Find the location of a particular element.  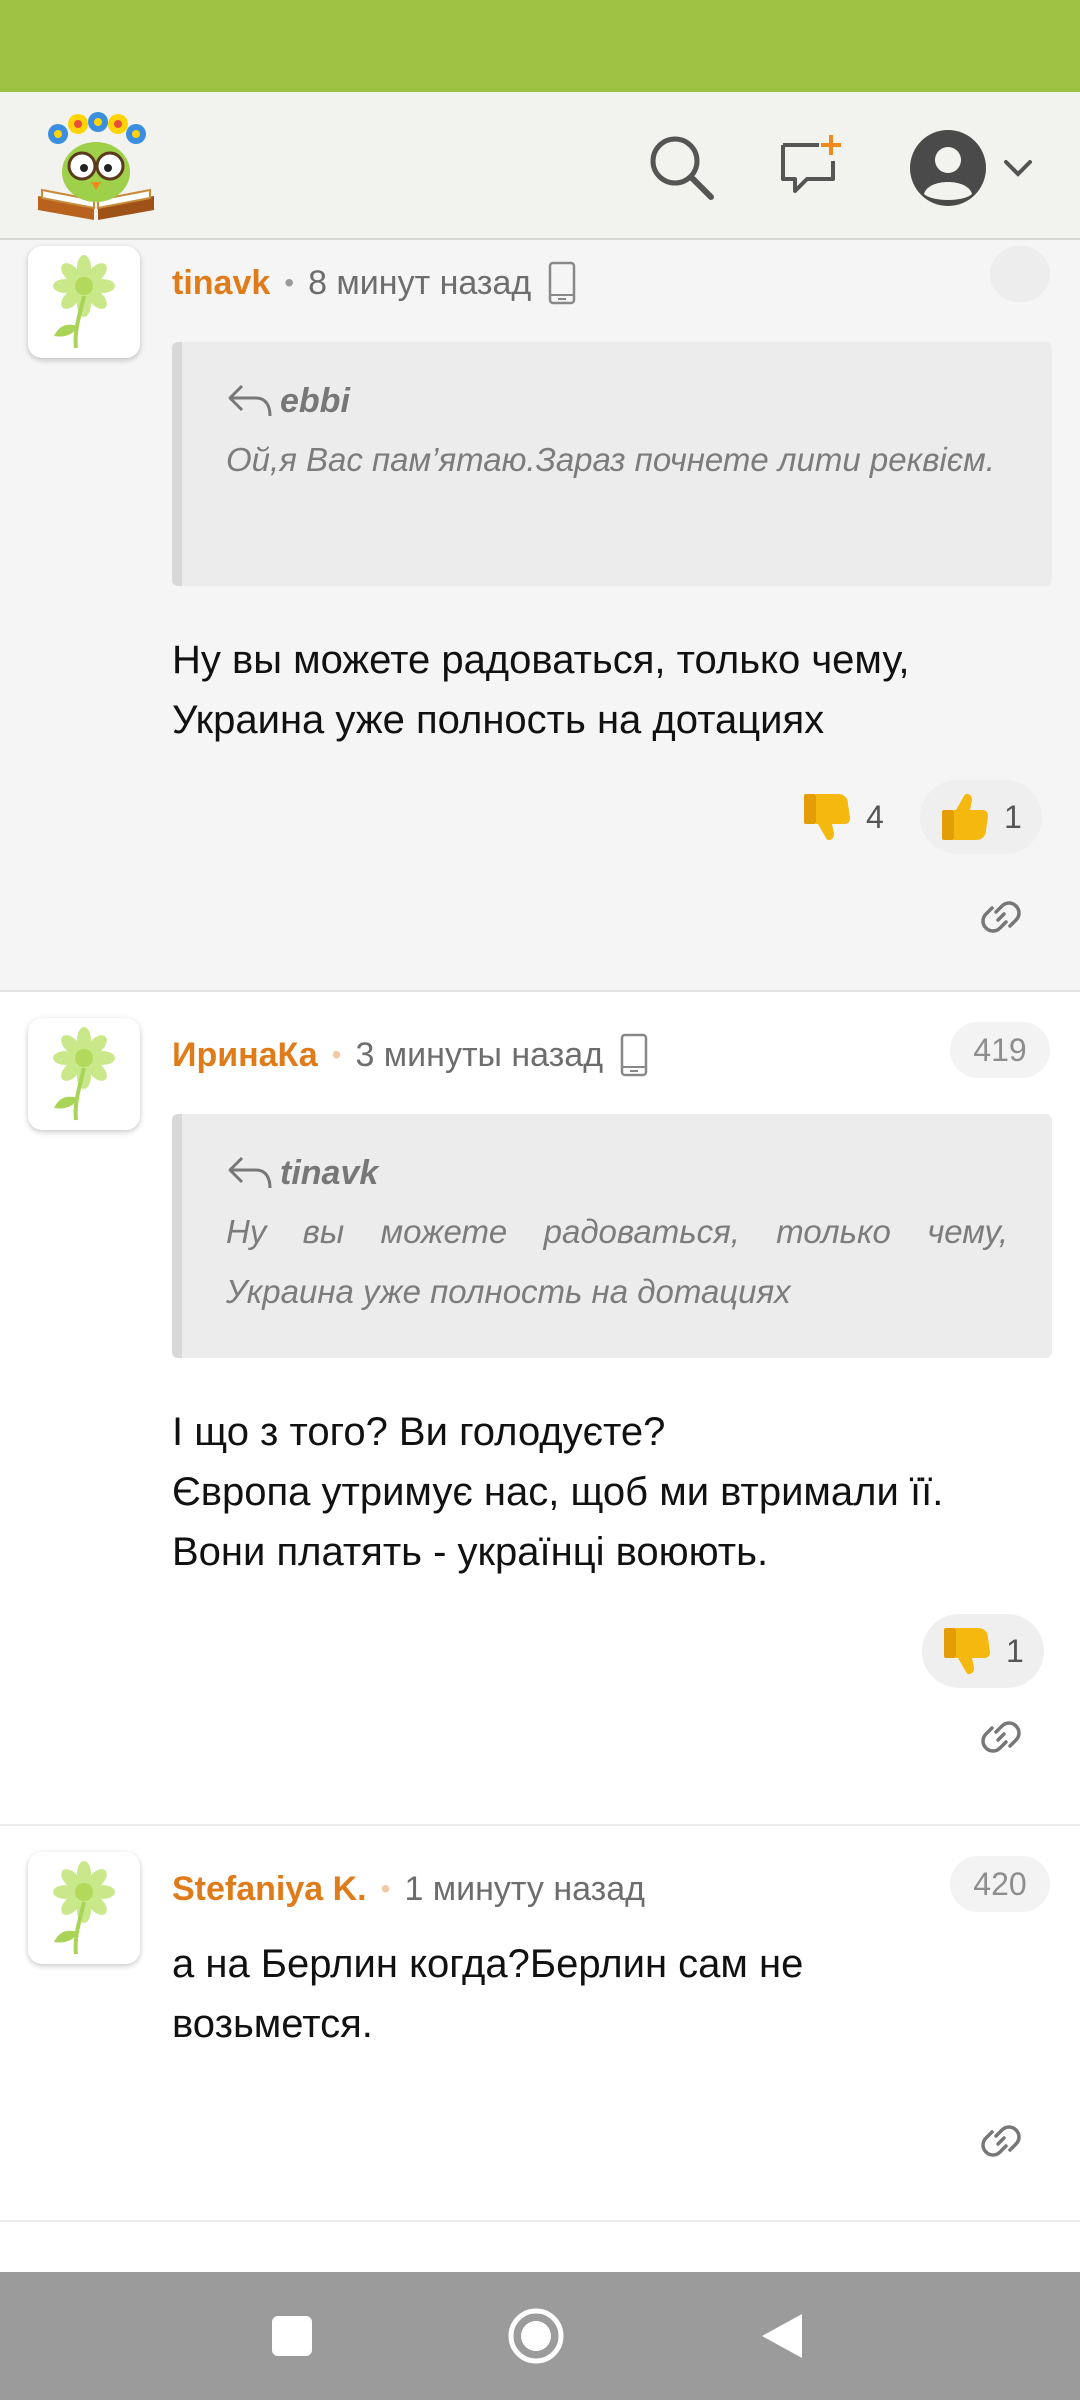

dislike-button: 1 is located at coordinates (983, 1651).